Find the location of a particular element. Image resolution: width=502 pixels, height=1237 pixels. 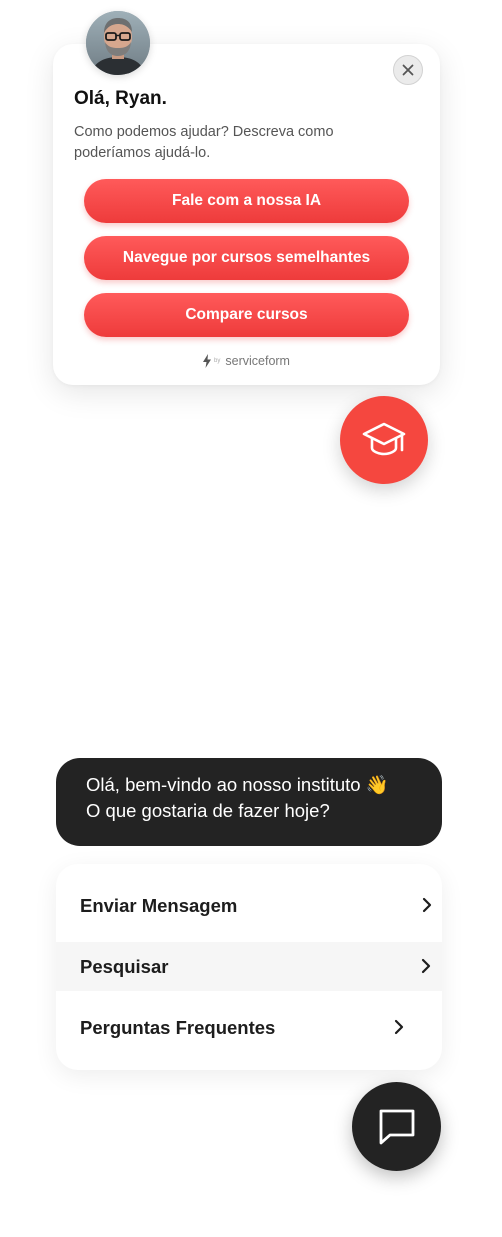

menu-item-search: Pesquisar is located at coordinates (249, 966).